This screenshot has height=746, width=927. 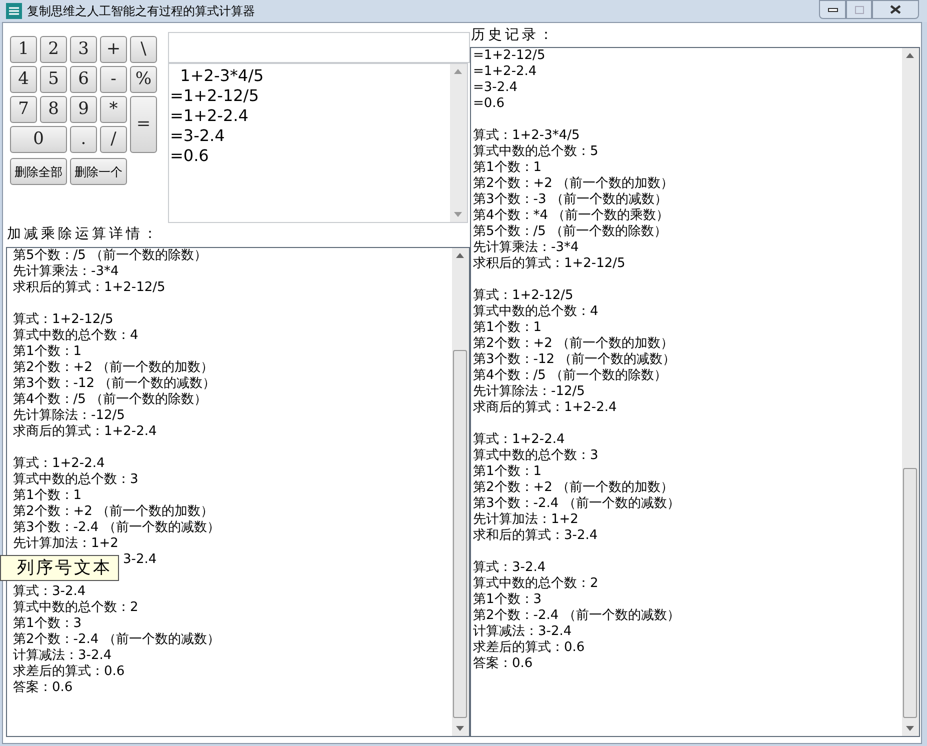 What do you see at coordinates (509, 56) in the screenshot?
I see `text-line: =1+2-12/5` at bounding box center [509, 56].